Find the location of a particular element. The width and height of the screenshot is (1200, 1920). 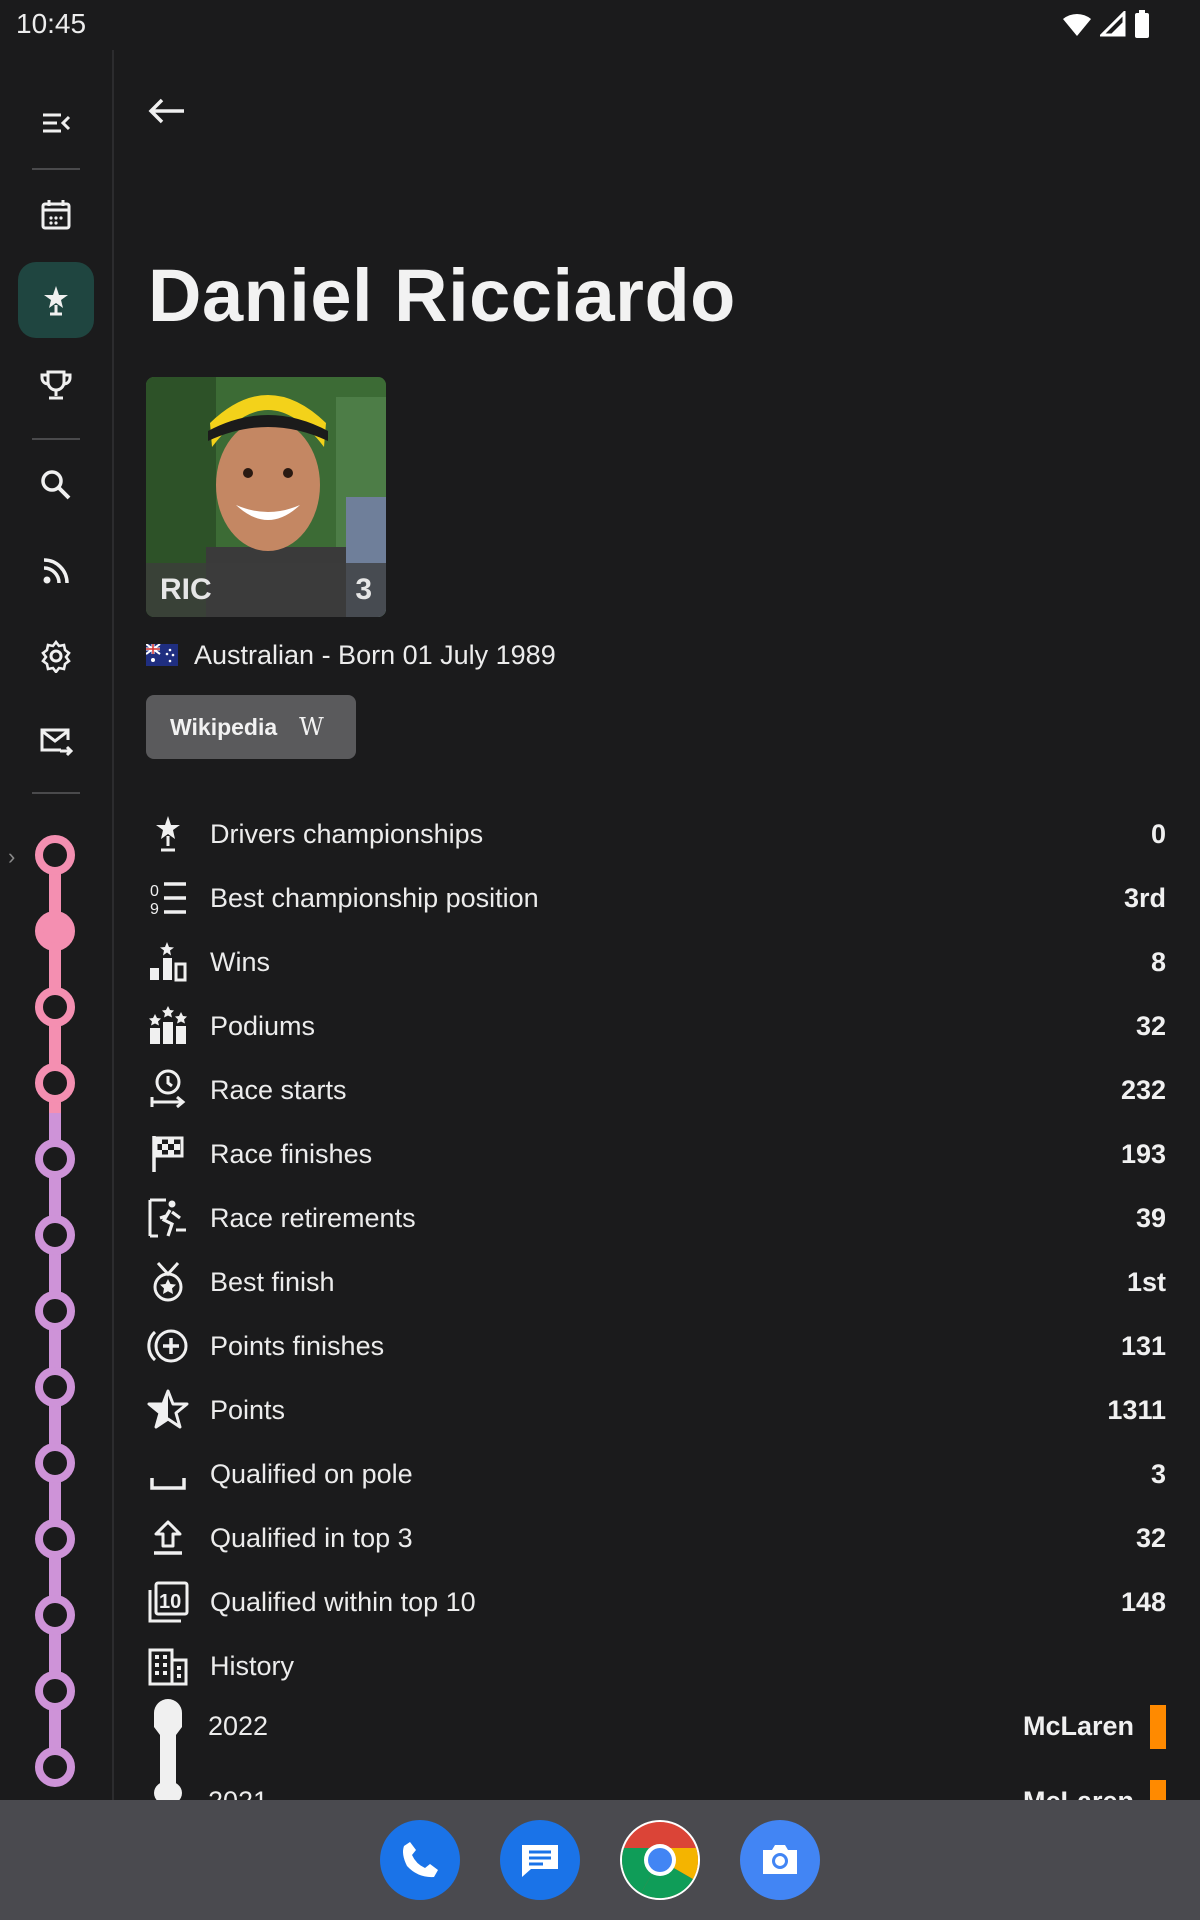

stat-row: Race starts 232 is located at coordinates (656, 1090).